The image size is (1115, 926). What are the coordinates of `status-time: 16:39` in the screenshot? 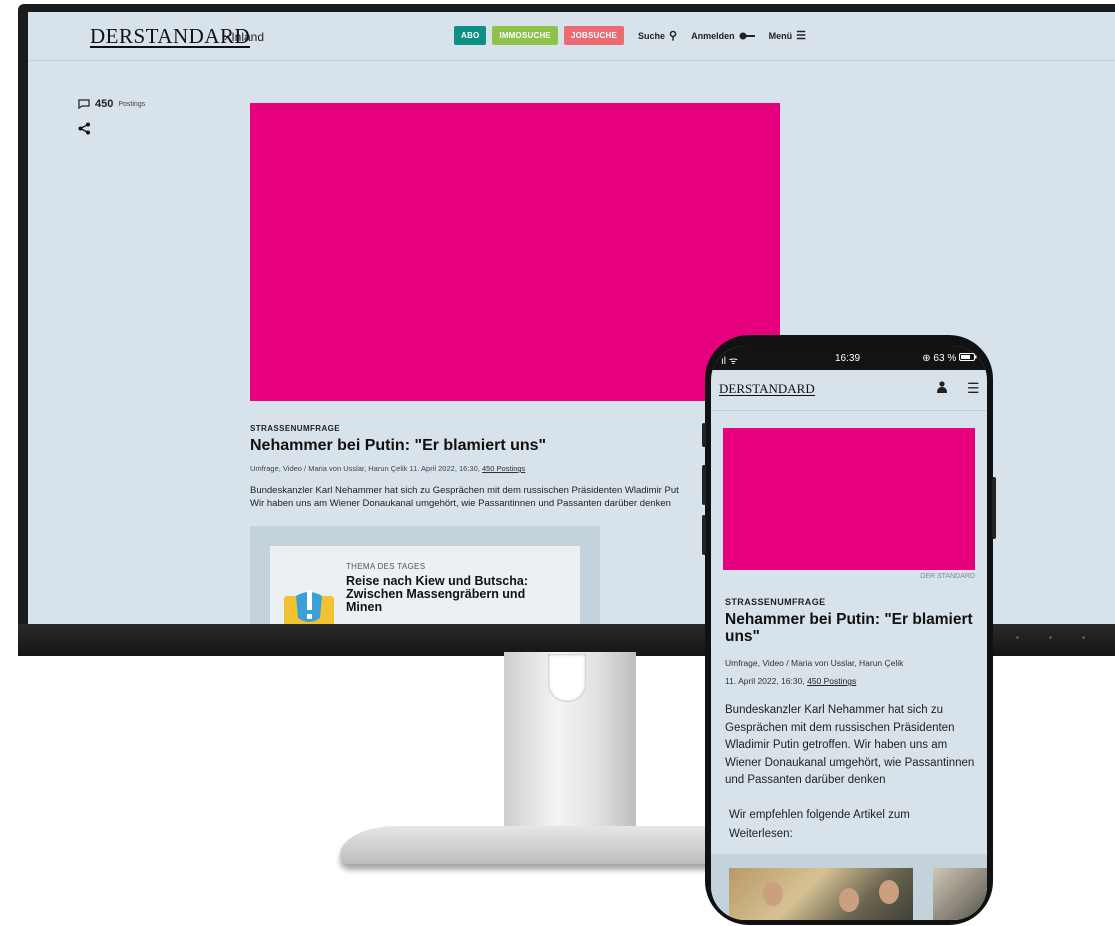 It's located at (848, 358).